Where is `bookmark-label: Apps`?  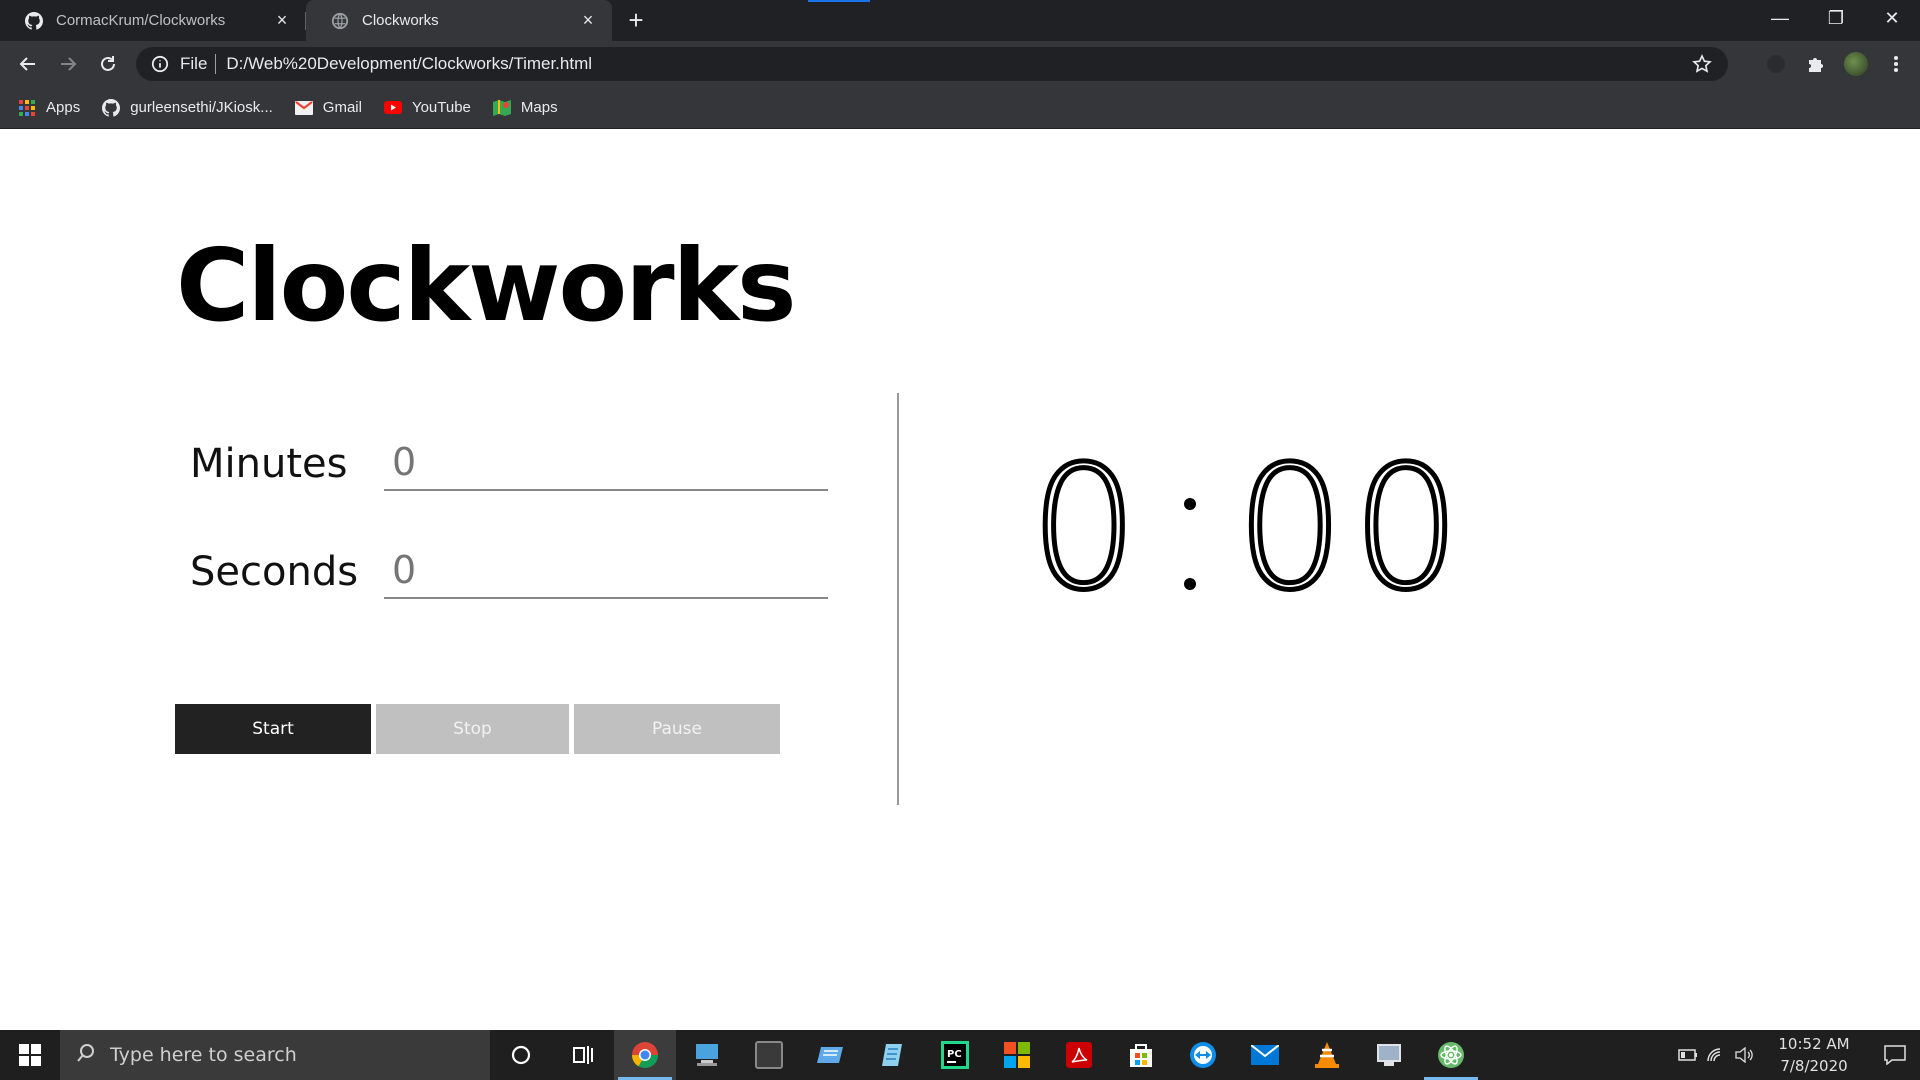 bookmark-label: Apps is located at coordinates (63, 107).